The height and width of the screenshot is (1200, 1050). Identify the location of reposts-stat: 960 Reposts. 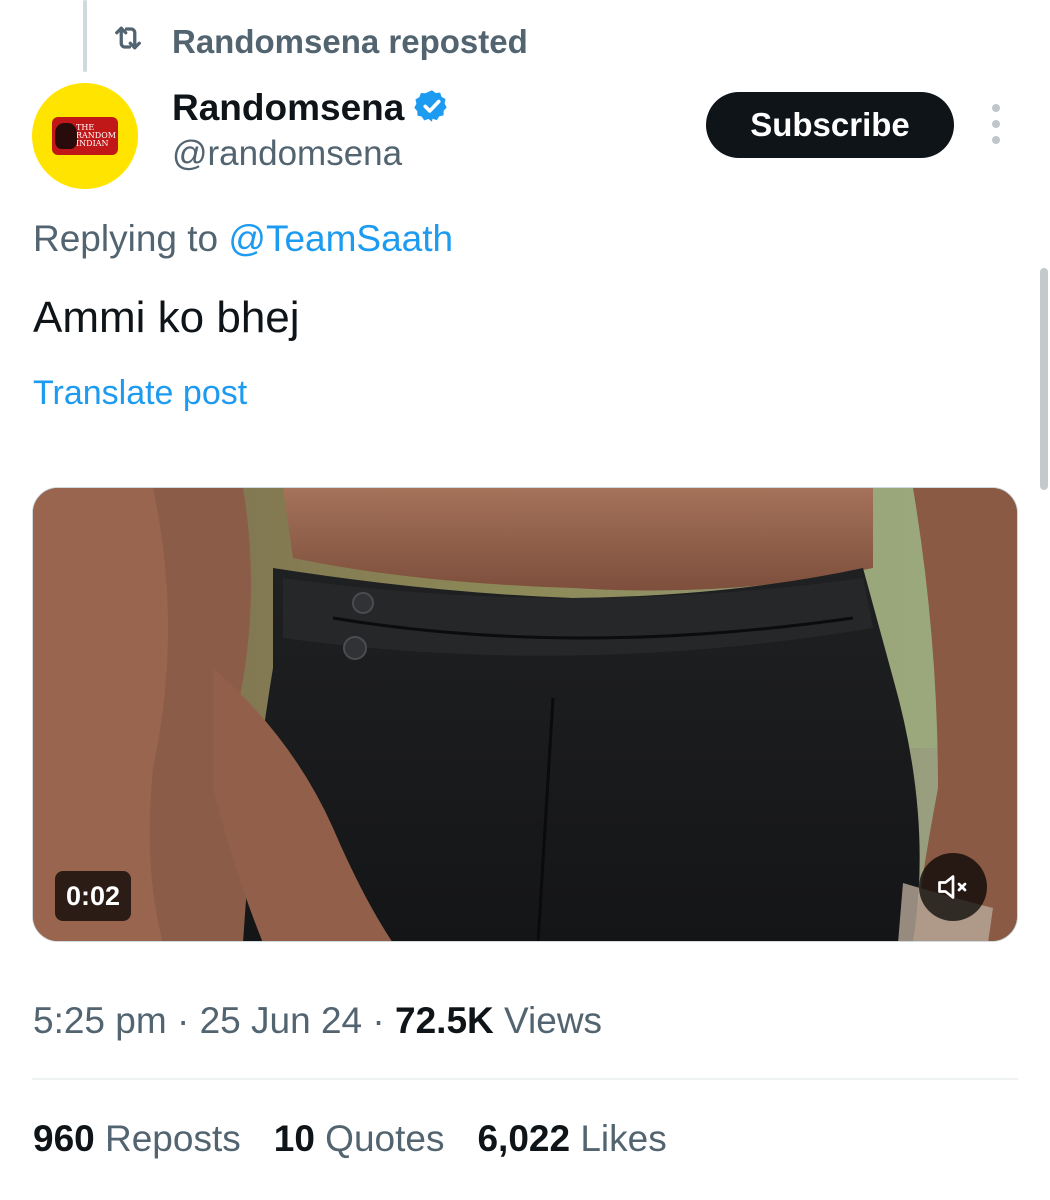
(137, 1139).